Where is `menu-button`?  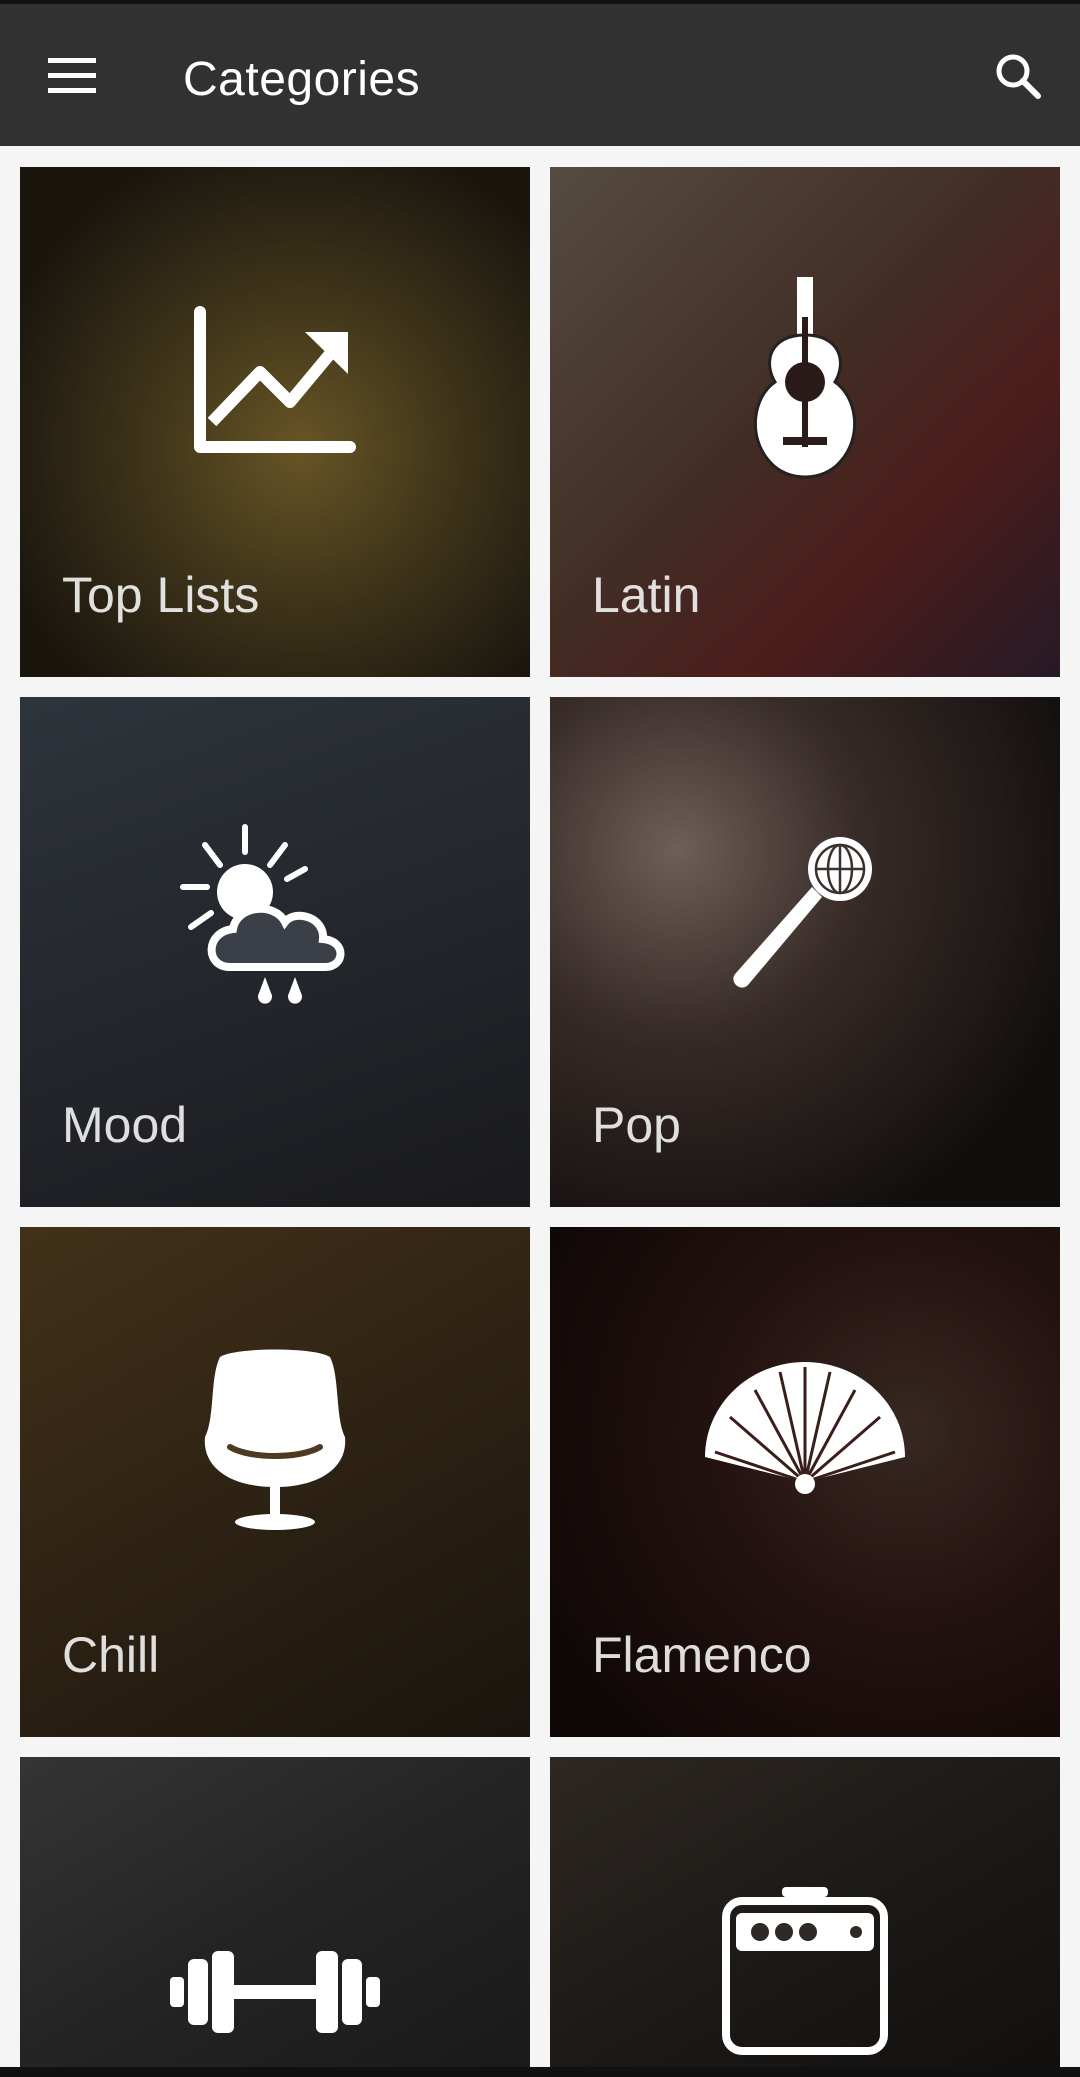 menu-button is located at coordinates (72, 76).